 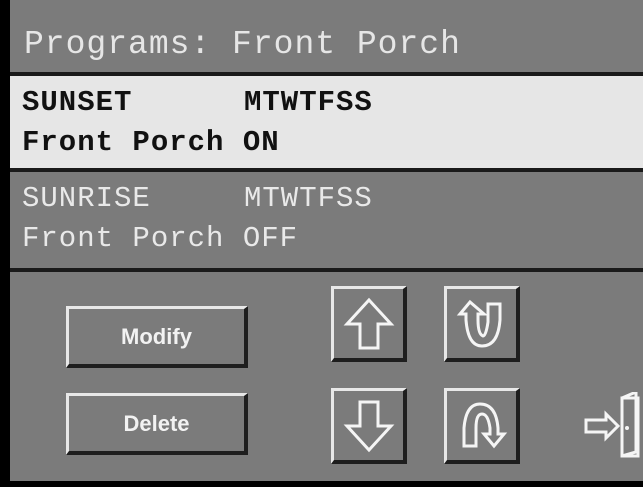 I want to click on scroll-down-button, so click(x=369, y=426).